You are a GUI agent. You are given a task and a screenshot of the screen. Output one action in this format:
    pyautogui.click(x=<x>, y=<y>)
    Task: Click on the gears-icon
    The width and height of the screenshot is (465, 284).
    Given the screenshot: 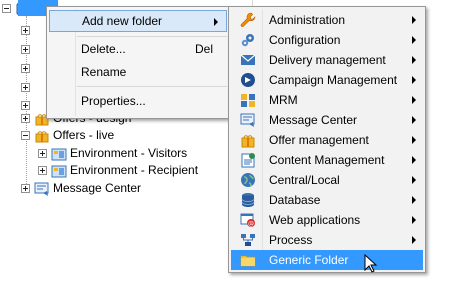 What is the action you would take?
    pyautogui.click(x=247, y=40)
    